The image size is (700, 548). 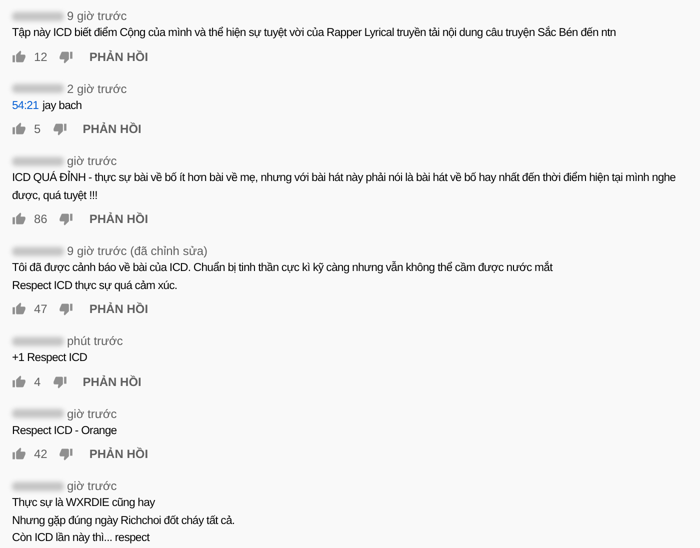 I want to click on like-count: 86, so click(x=41, y=219).